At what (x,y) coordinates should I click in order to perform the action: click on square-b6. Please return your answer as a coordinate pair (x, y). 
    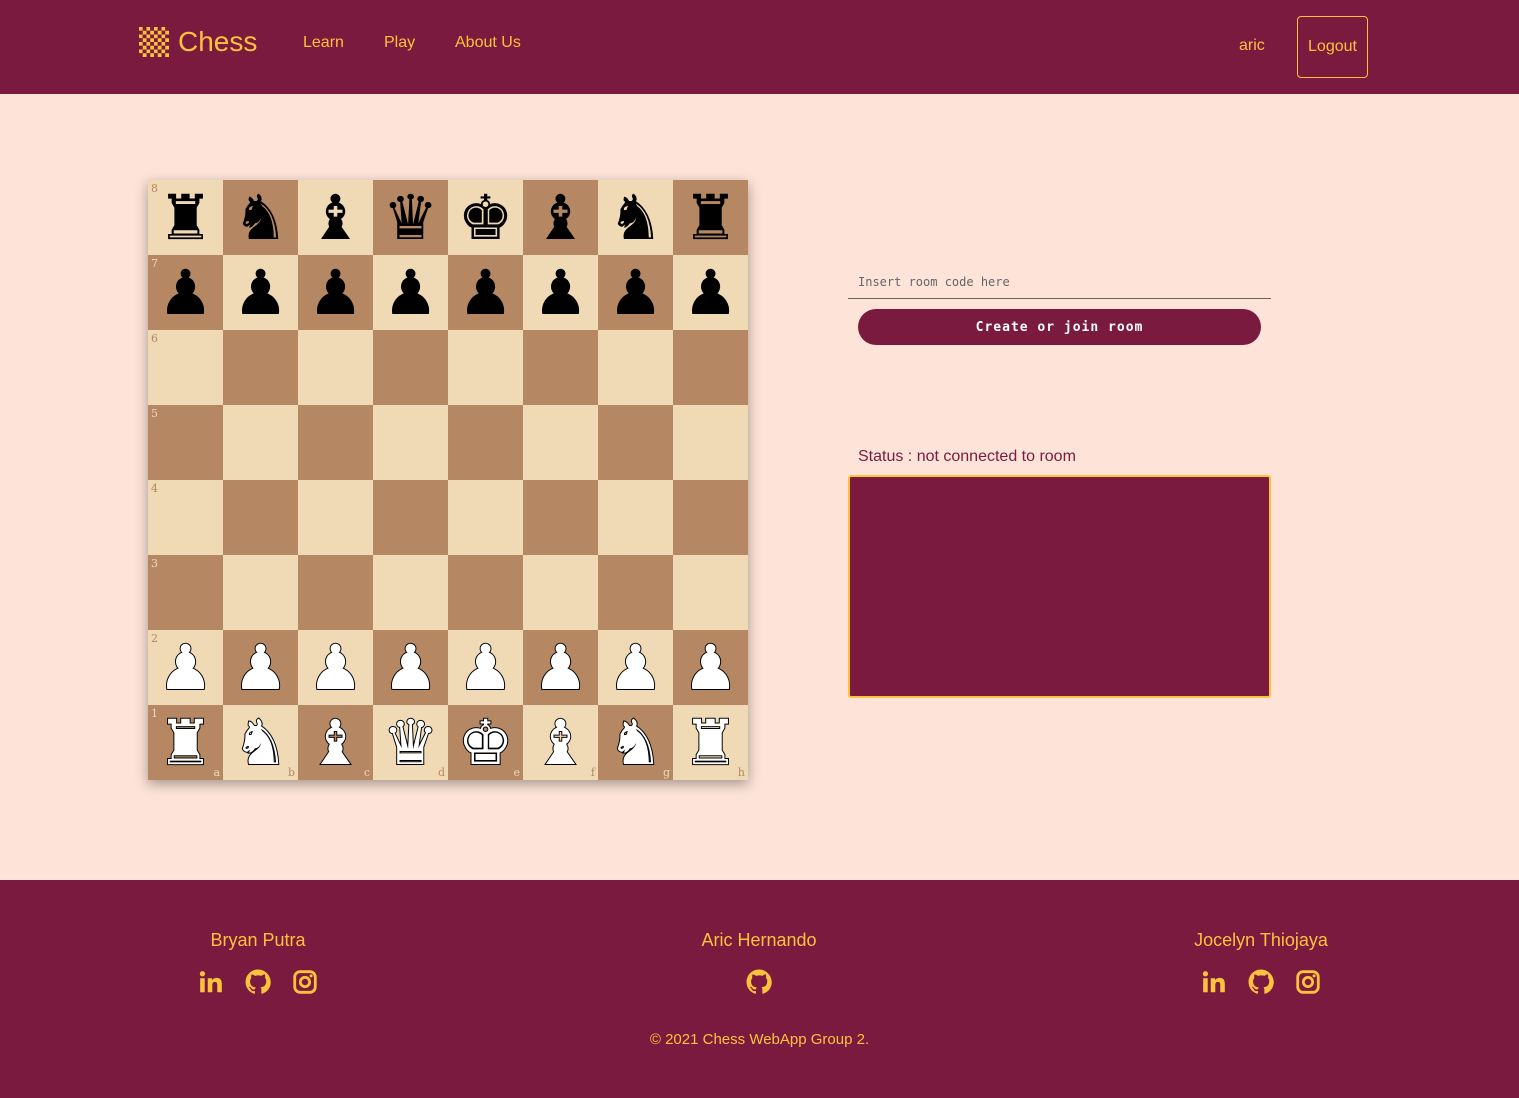
    Looking at the image, I should click on (260, 367).